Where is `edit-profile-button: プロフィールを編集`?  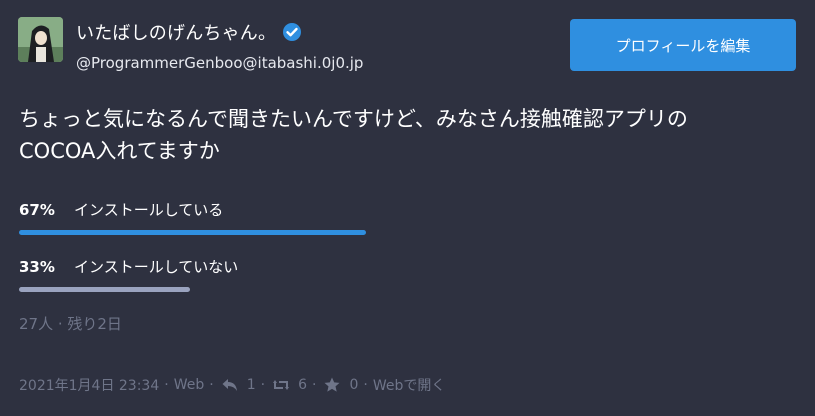
edit-profile-button: プロフィールを編集 is located at coordinates (683, 45).